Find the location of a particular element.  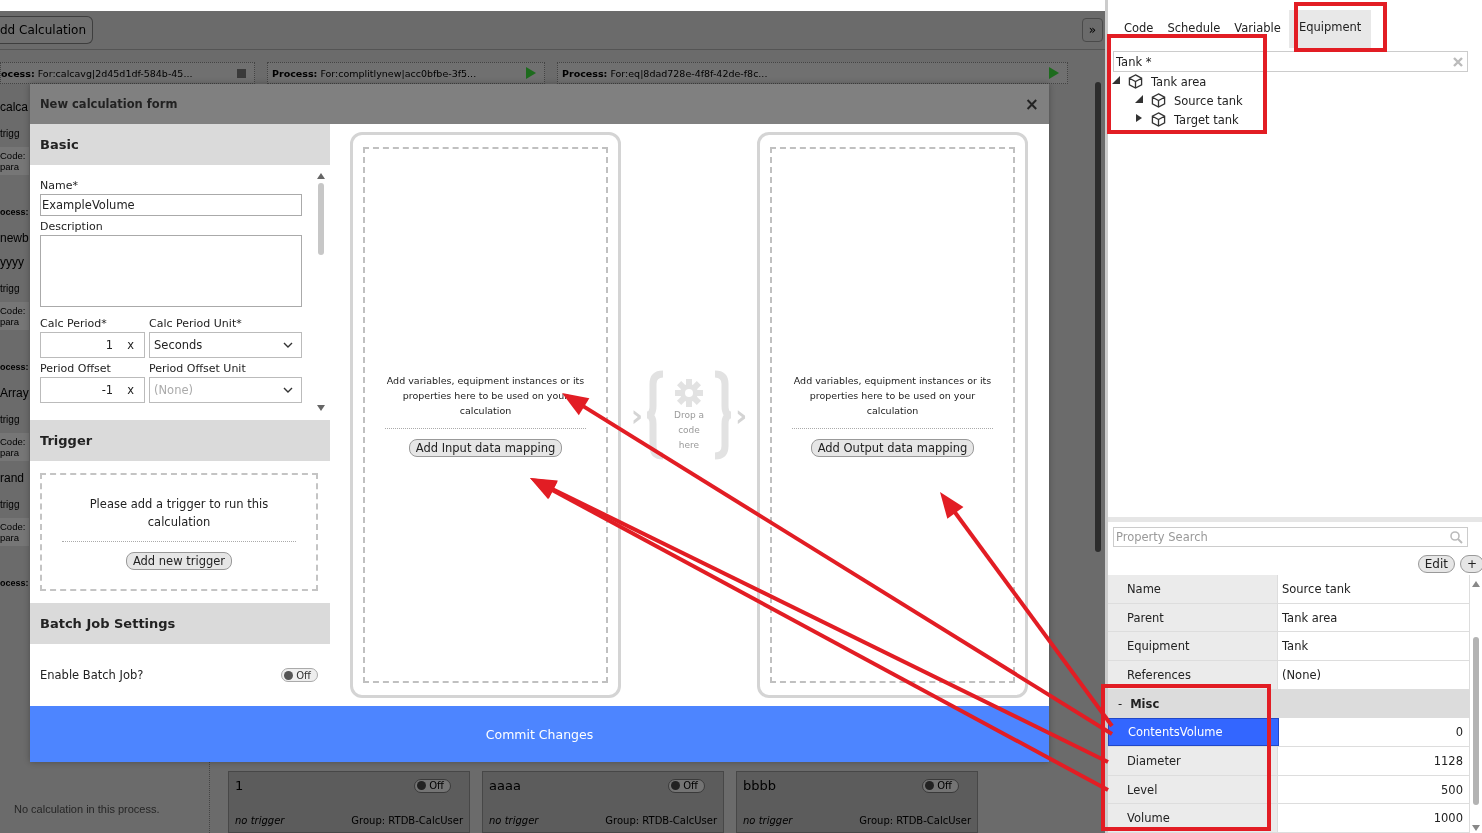

search-icon is located at coordinates (1456, 537).